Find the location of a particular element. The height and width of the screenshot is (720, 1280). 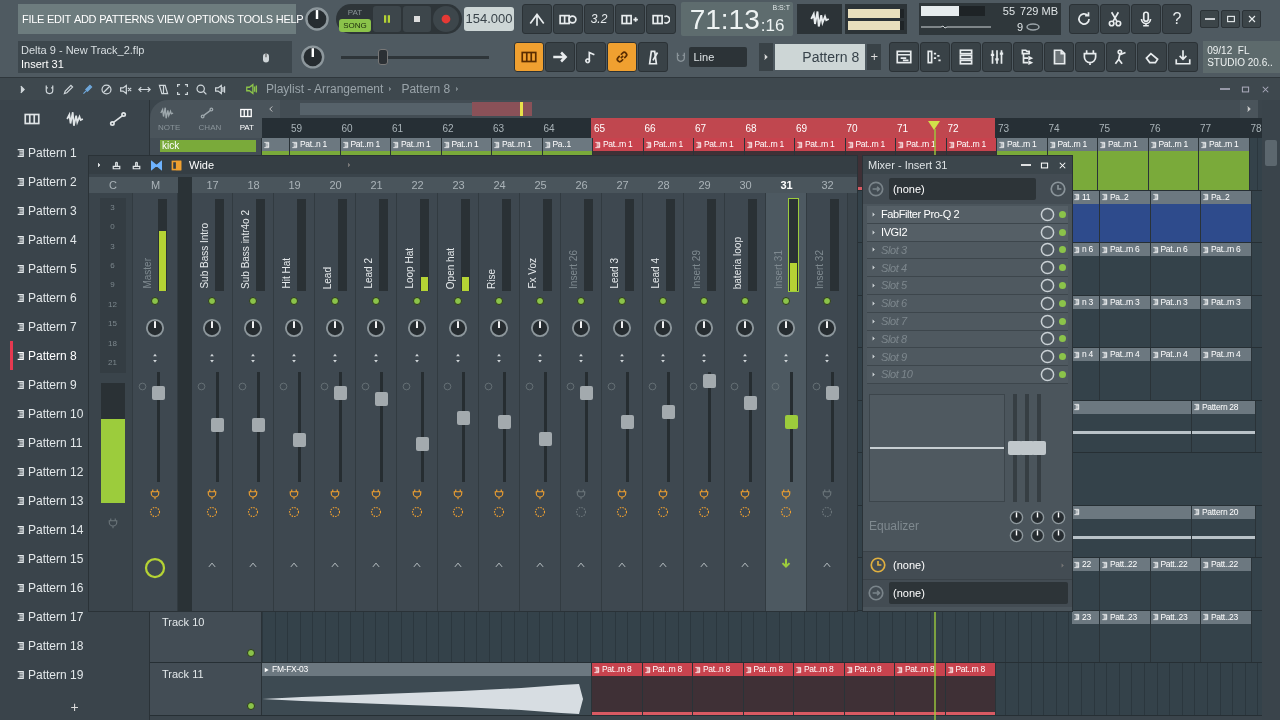

help-button: ? is located at coordinates (1177, 19).